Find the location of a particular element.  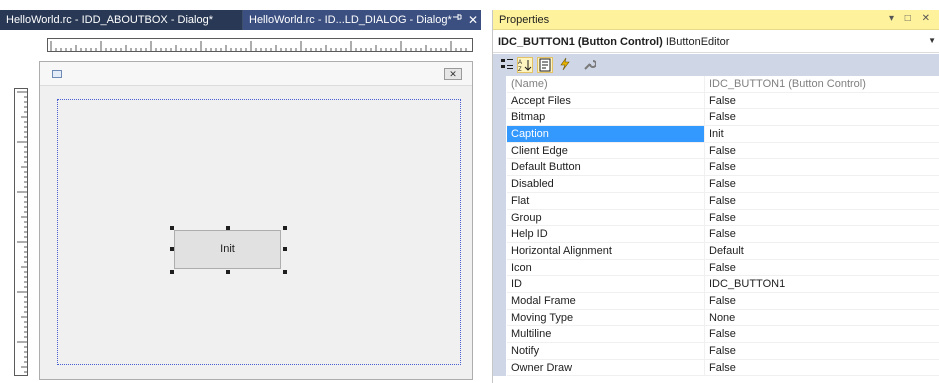

resize-handle-se is located at coordinates (285, 272).